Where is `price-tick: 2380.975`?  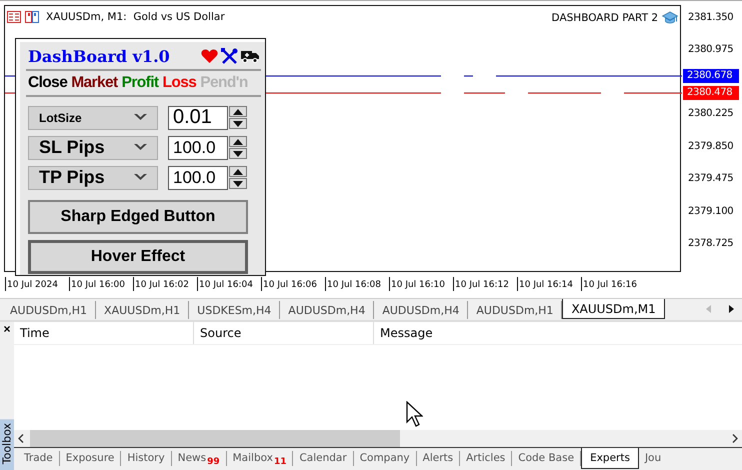 price-tick: 2380.975 is located at coordinates (710, 50).